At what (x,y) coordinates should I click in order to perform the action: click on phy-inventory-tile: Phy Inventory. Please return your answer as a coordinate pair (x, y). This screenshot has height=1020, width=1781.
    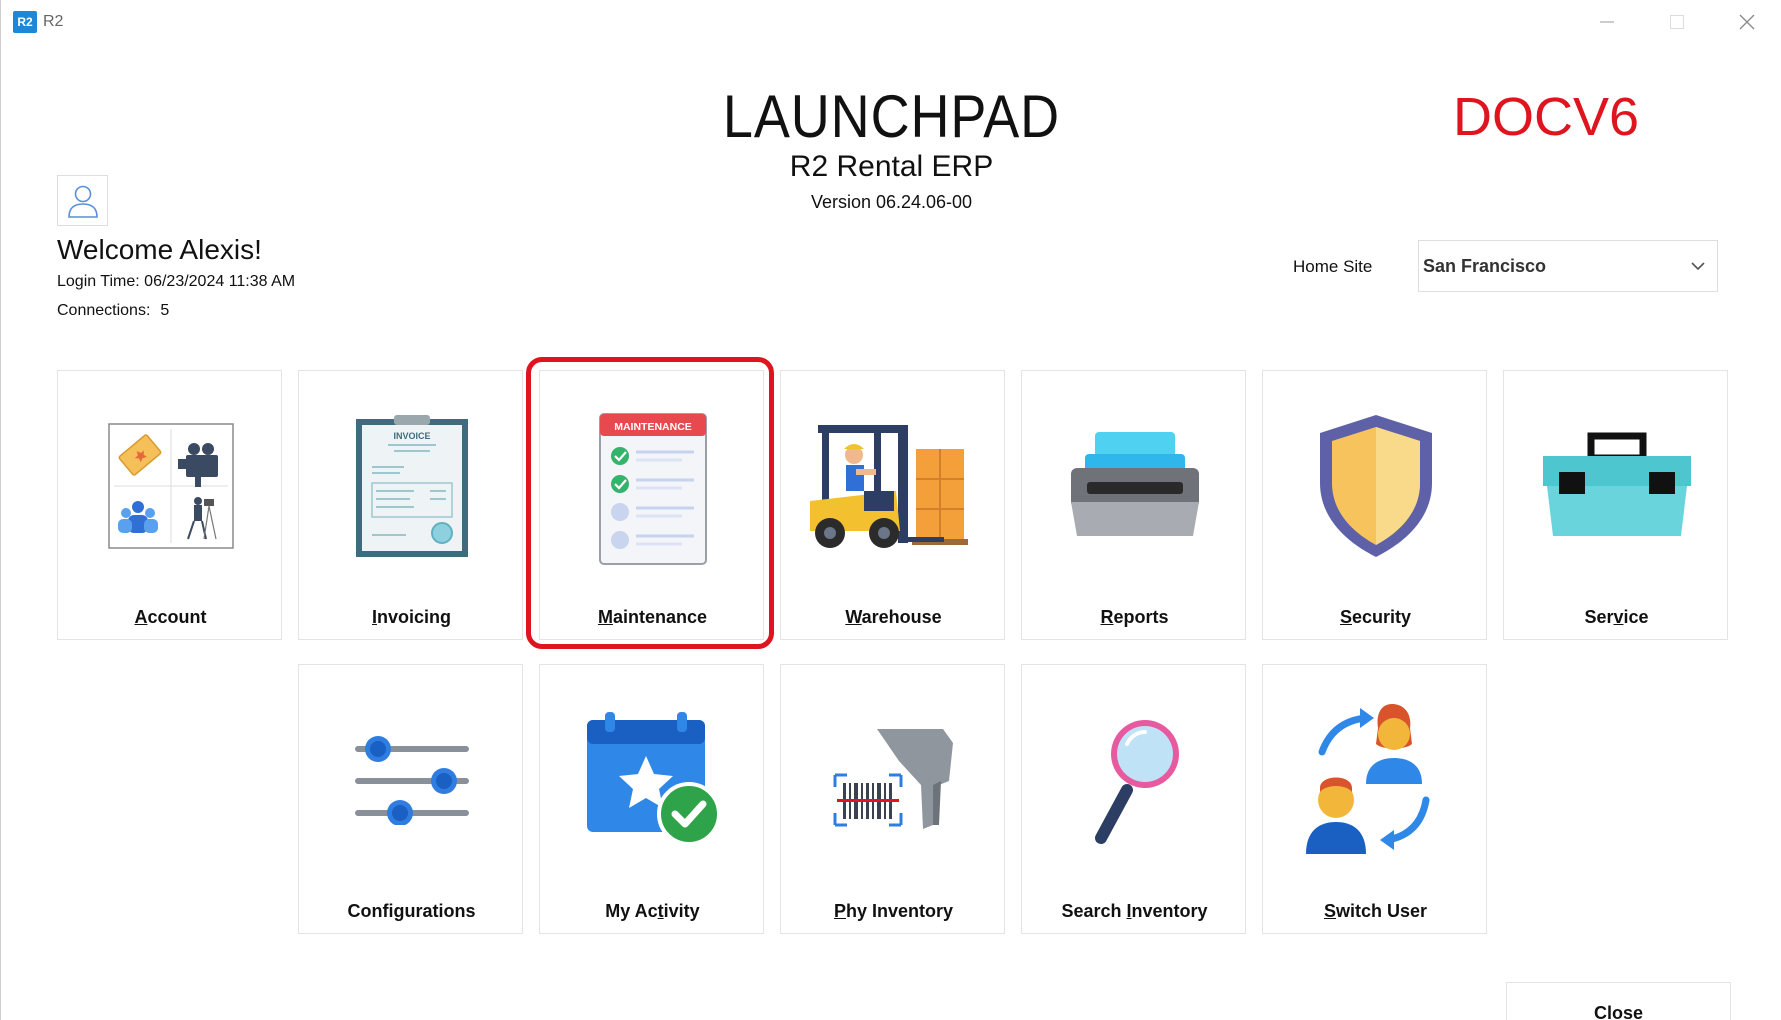
    Looking at the image, I should click on (892, 799).